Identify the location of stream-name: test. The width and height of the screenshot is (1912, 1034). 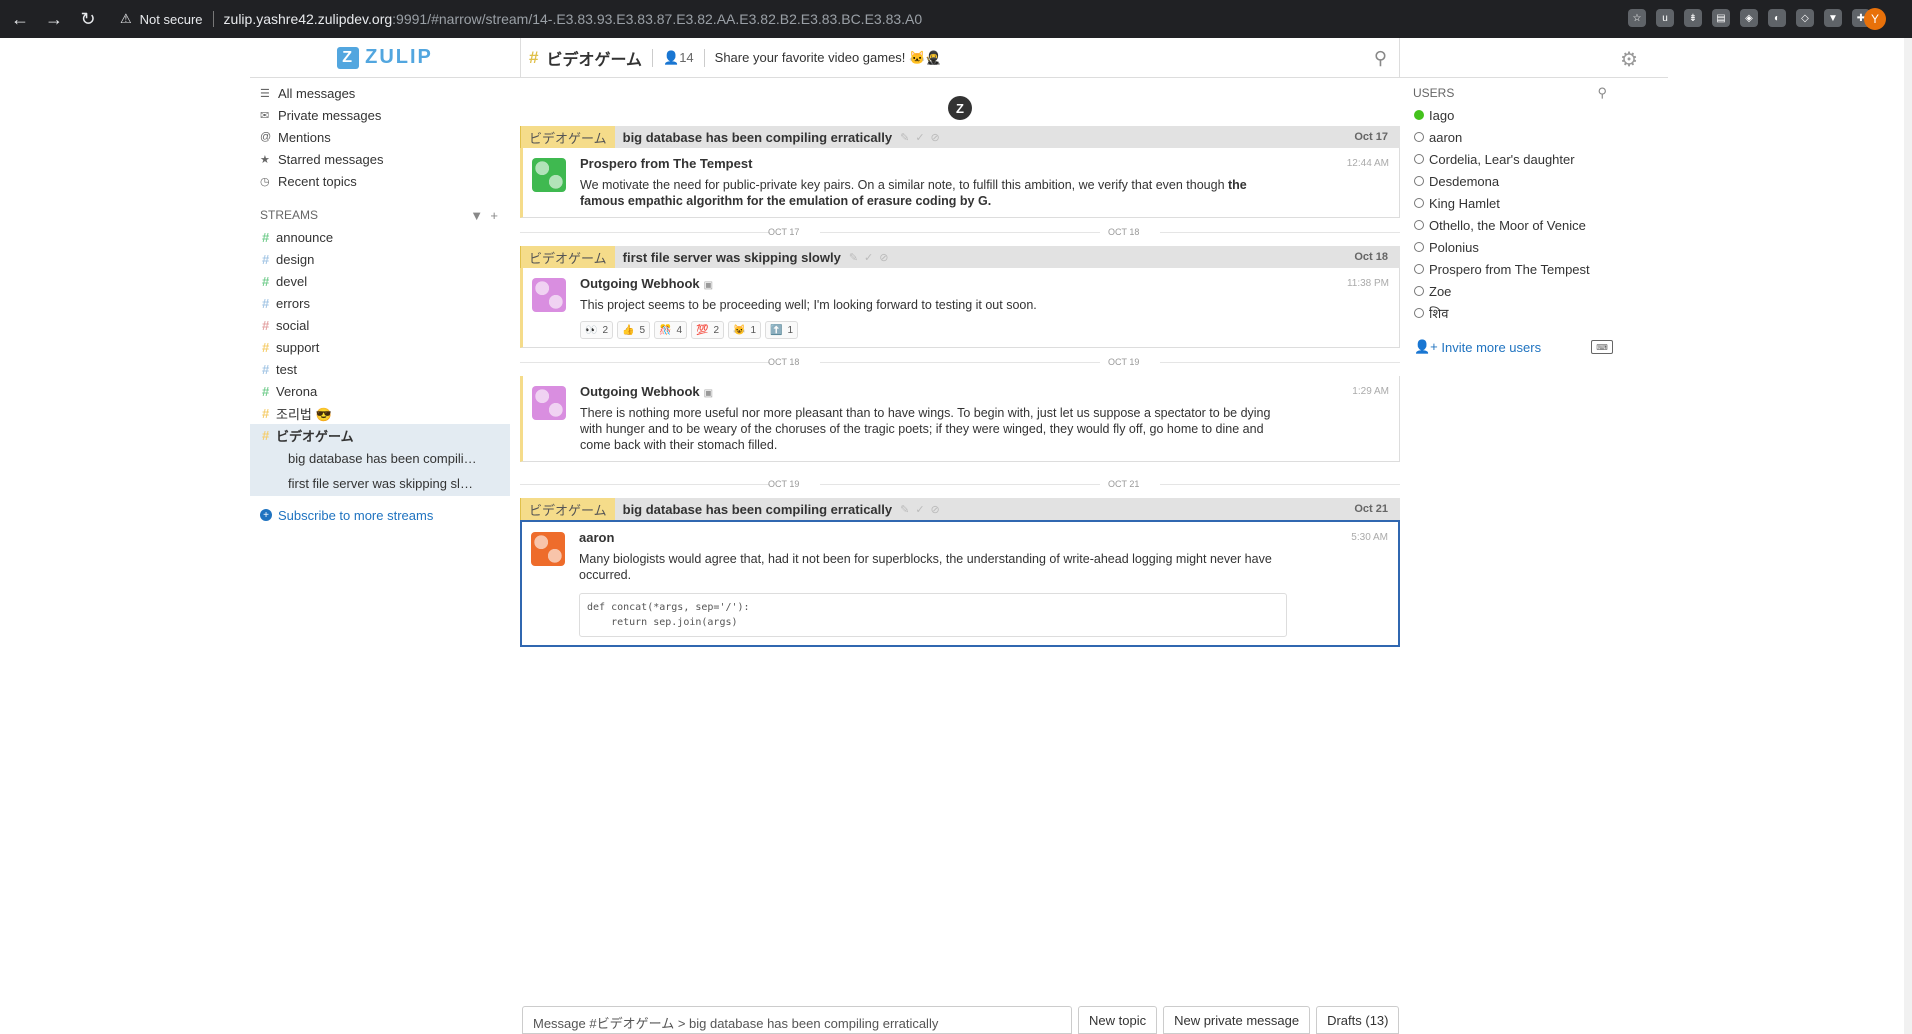
(286, 369).